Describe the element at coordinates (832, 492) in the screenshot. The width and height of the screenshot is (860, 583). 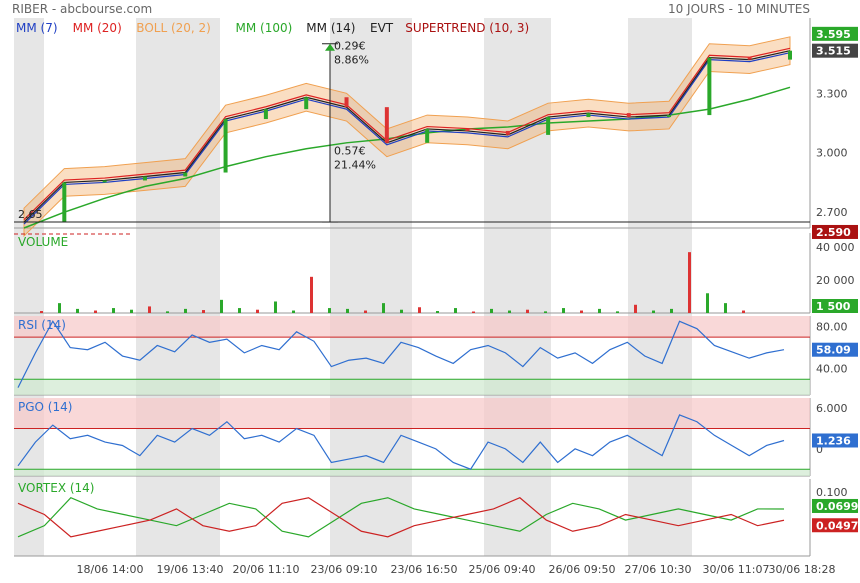
I see `vortex-y-tick-0: 0.100` at that location.